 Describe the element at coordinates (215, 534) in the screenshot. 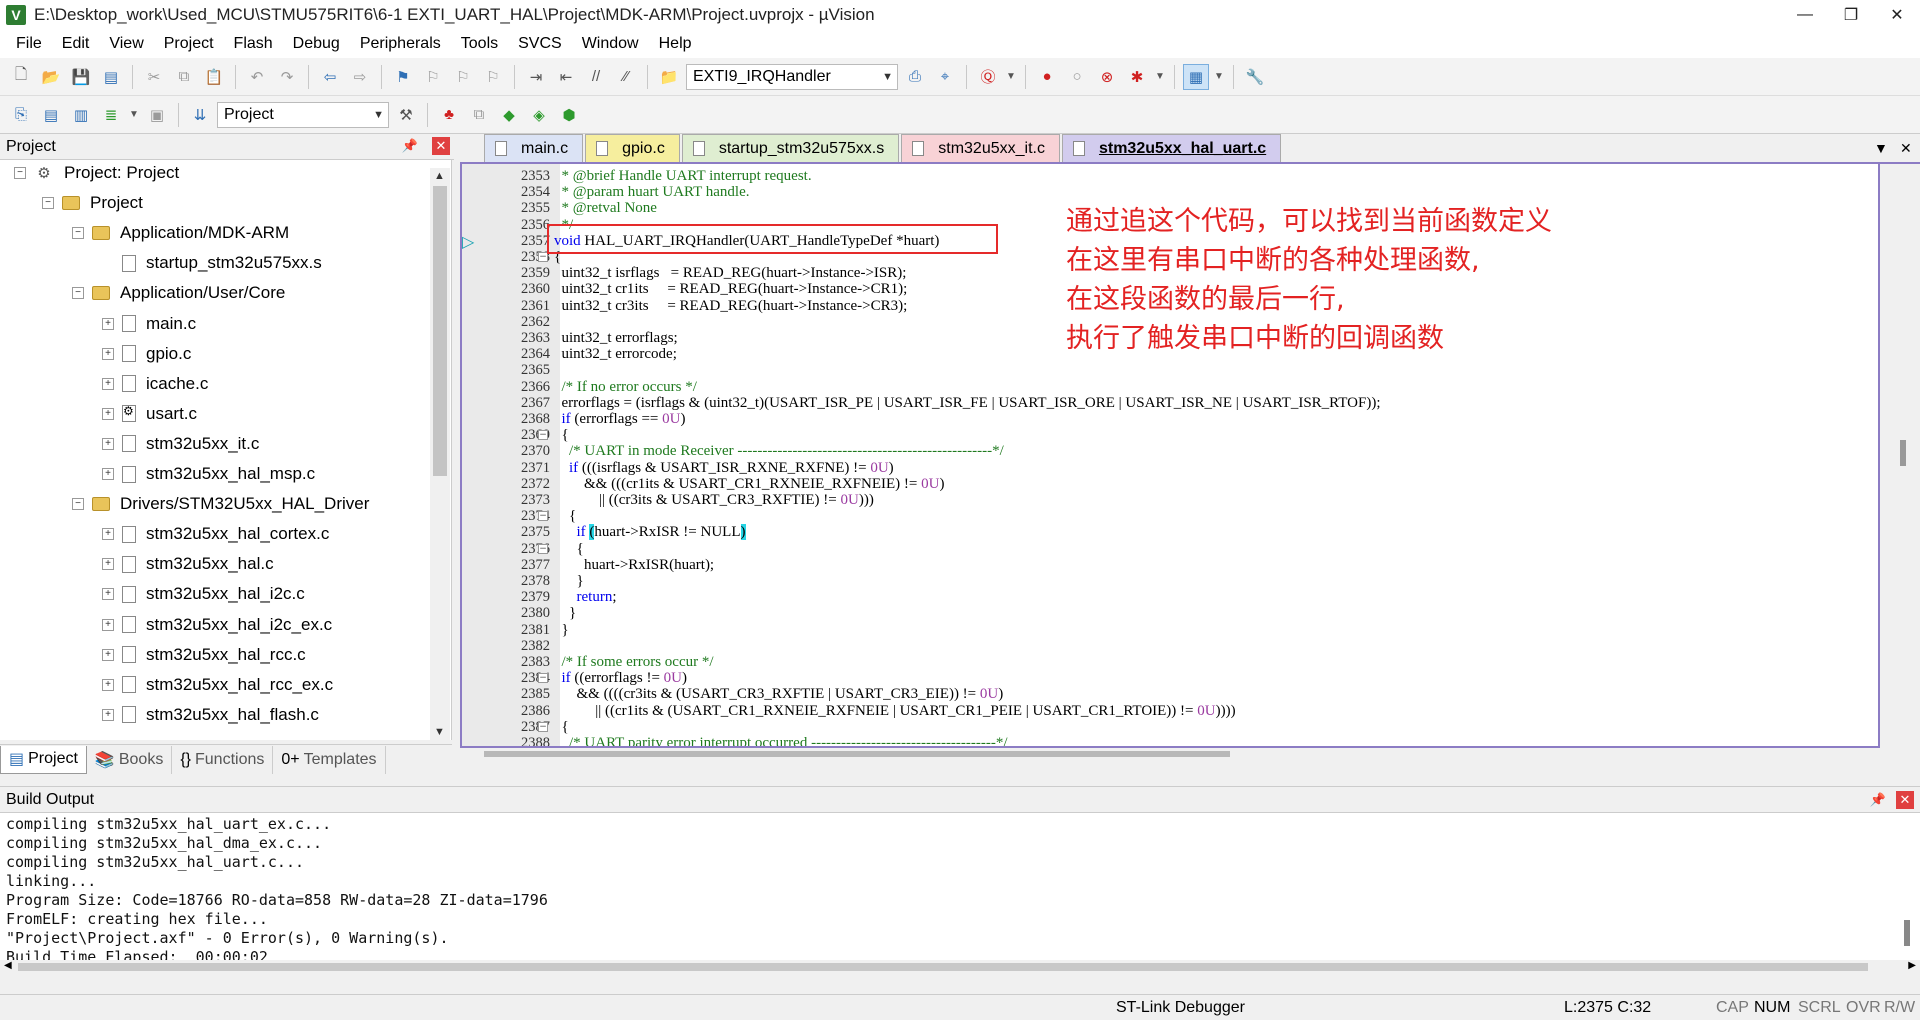

I see `tree-item: + stm32u5xx_hal_cortex.c` at that location.